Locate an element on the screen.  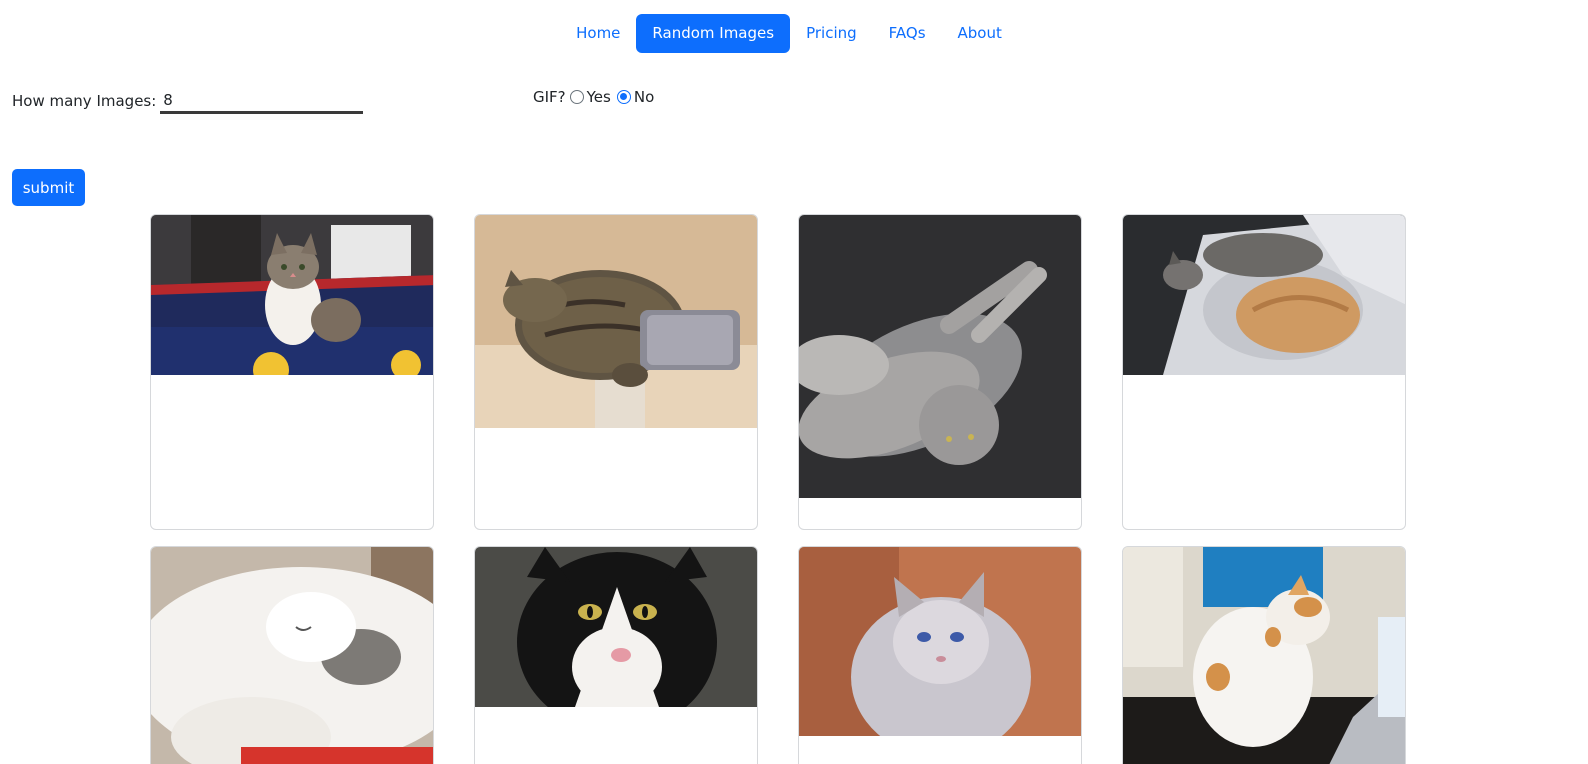
ragdoll-cat-image is located at coordinates (940, 641).